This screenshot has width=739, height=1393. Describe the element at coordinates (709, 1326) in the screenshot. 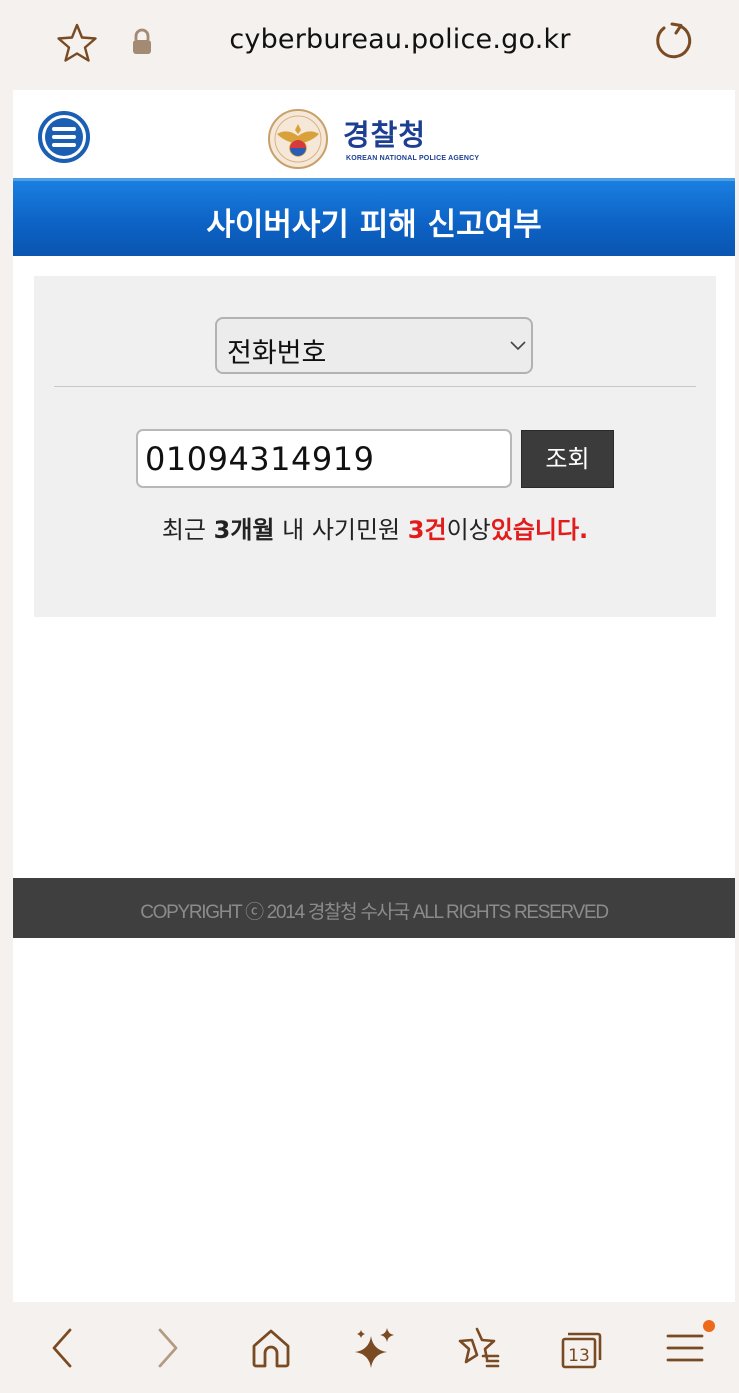

I see `notification-dot` at that location.